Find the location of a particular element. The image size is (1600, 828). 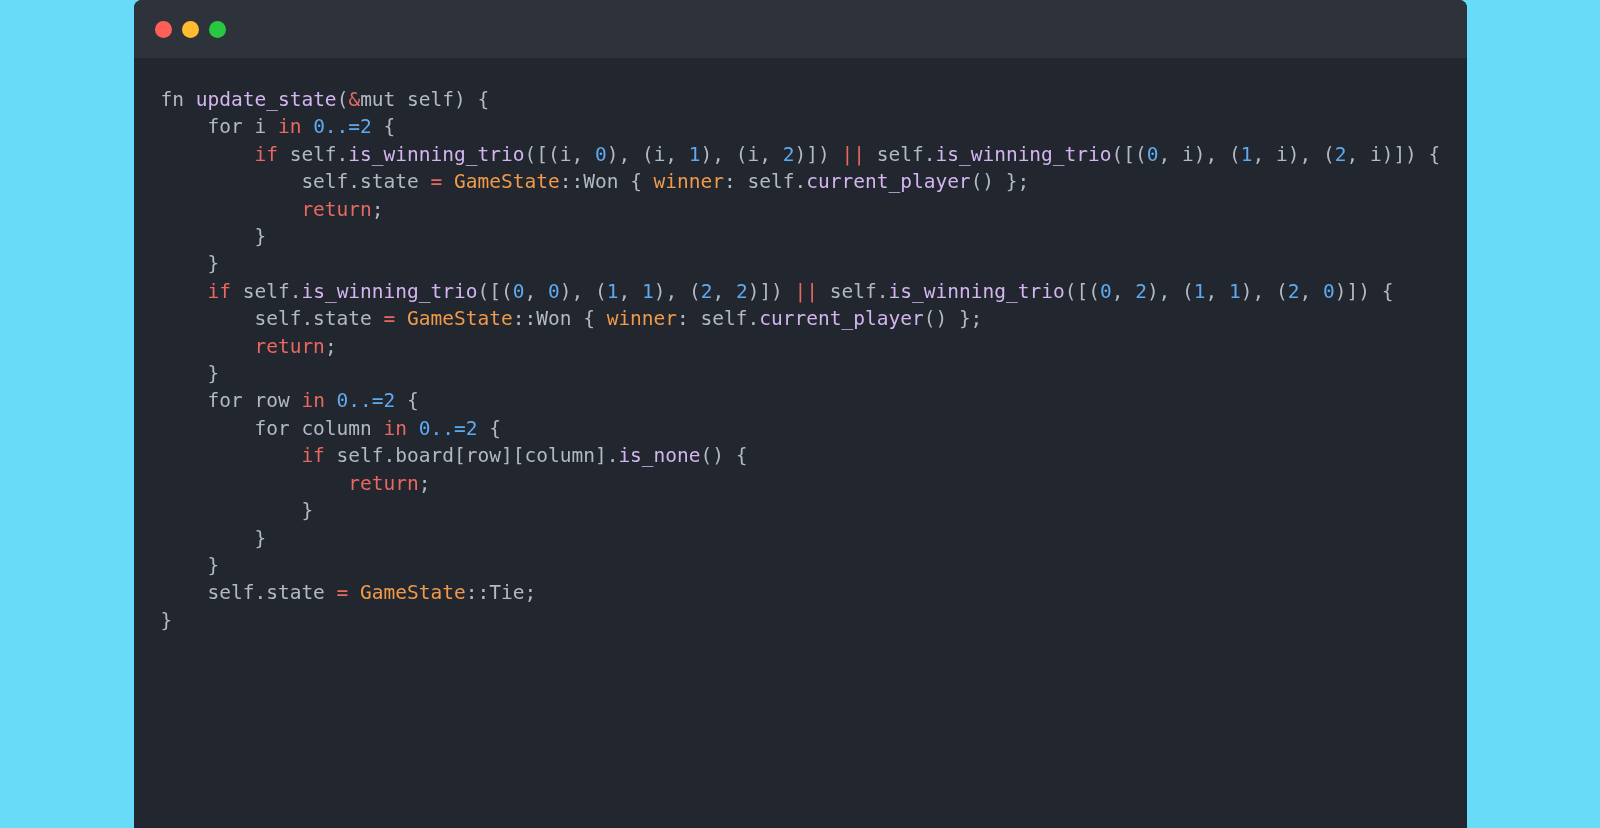

code-line: for i in 0..=2 { is located at coordinates (301, 127).